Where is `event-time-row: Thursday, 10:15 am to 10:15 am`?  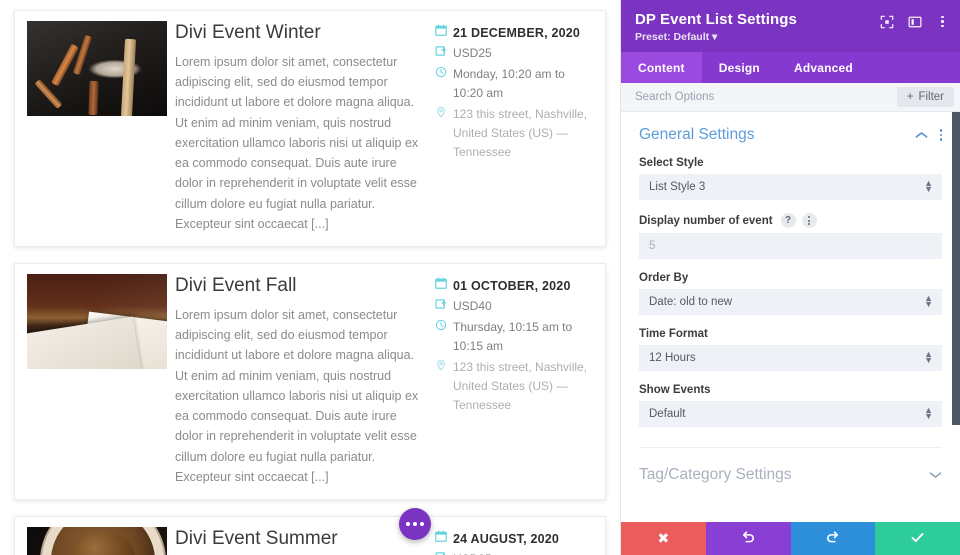 event-time-row: Thursday, 10:15 am to 10:15 am is located at coordinates (514, 337).